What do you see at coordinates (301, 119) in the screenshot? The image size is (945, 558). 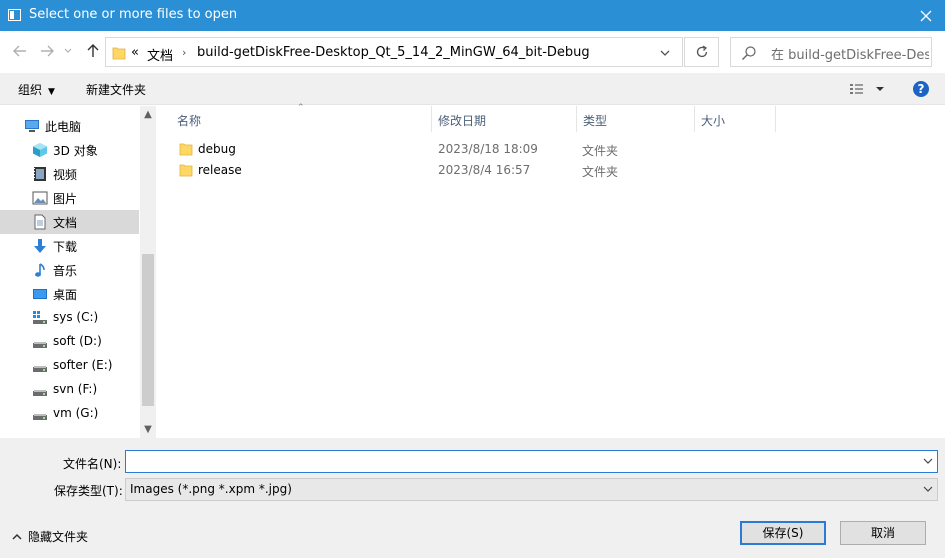 I see `column-header-name: 名称` at bounding box center [301, 119].